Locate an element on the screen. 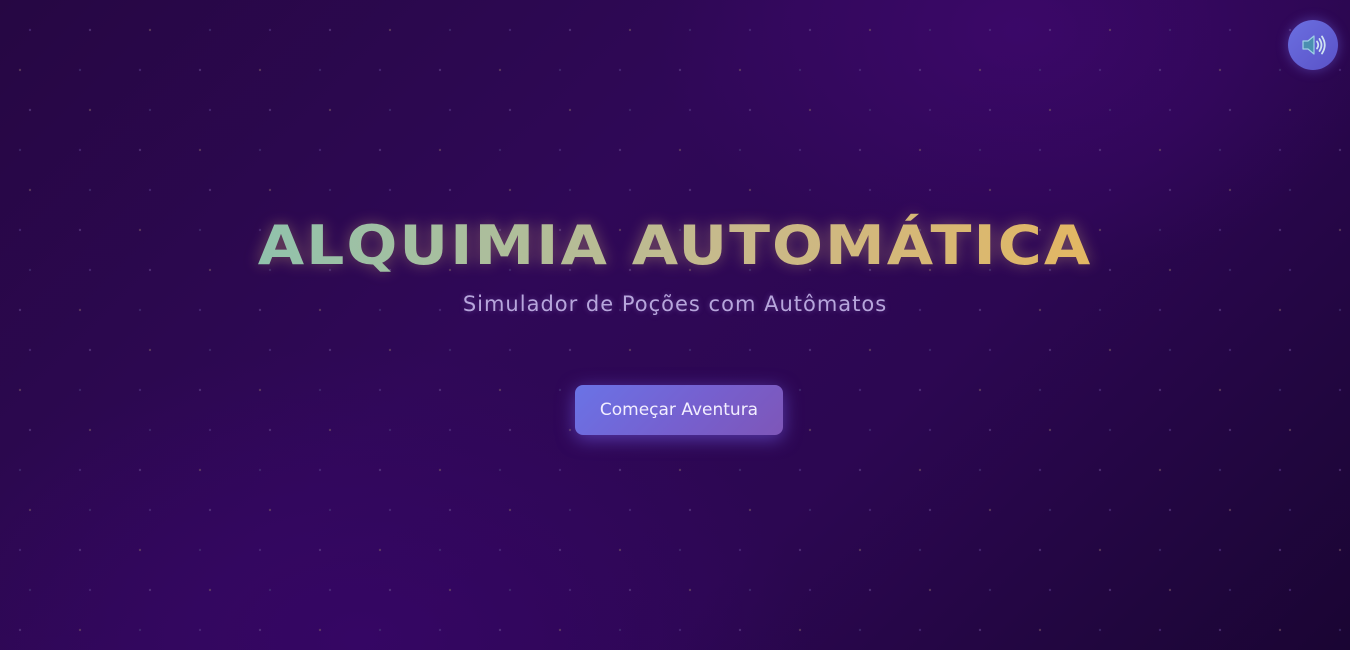  start-adventure-button: Começar Aventura is located at coordinates (679, 410).